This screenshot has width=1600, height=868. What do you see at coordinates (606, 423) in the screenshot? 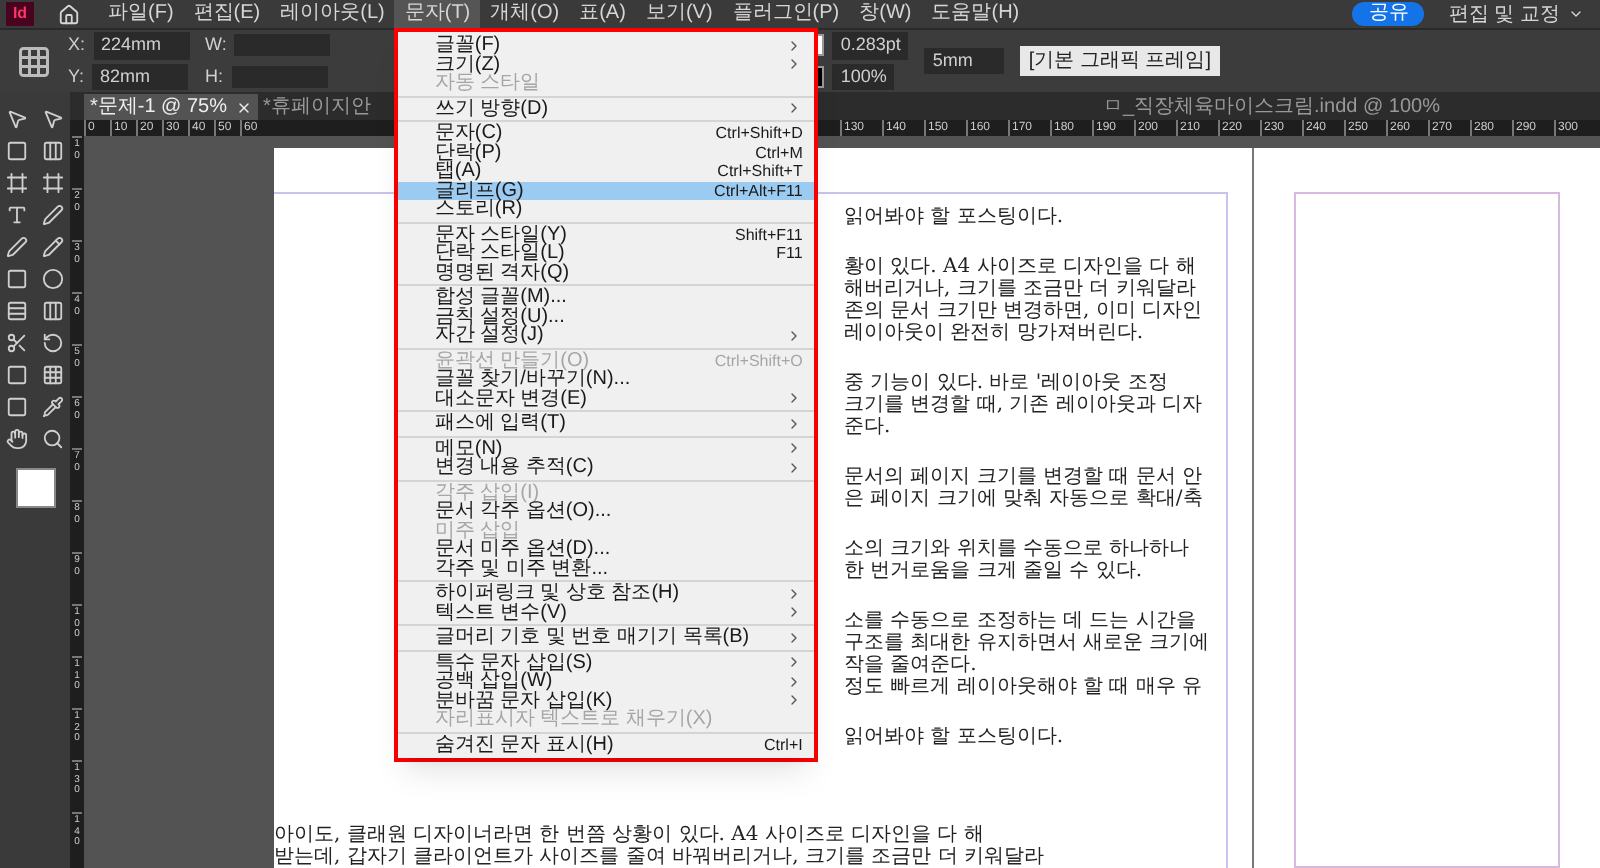
I see `menu-item: 패스에 입력(T)` at bounding box center [606, 423].